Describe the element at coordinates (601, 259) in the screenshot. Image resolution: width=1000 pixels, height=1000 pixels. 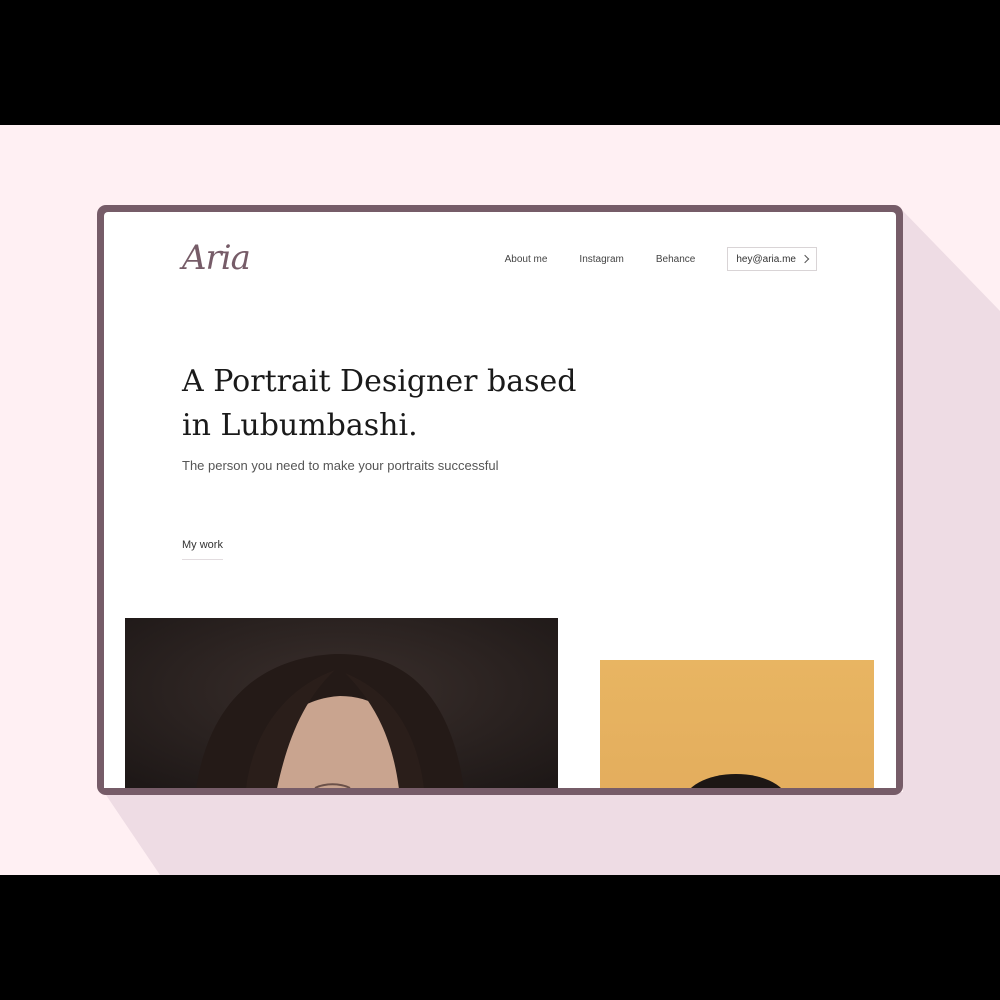
I see `nav-link-instagram: Instagram` at that location.